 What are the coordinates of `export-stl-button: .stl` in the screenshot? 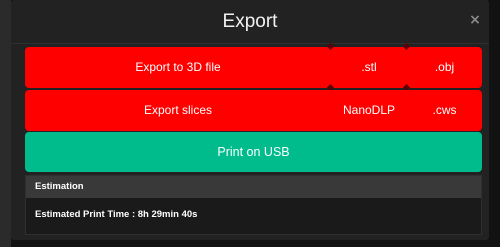 It's located at (369, 67).